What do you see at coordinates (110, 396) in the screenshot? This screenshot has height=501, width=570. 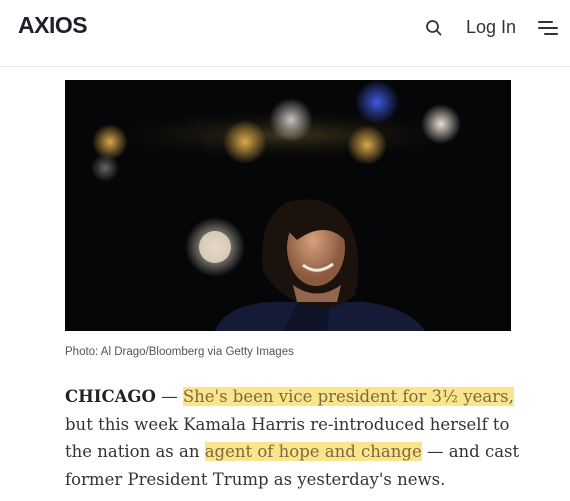 I see `dateline: CHICAGO` at bounding box center [110, 396].